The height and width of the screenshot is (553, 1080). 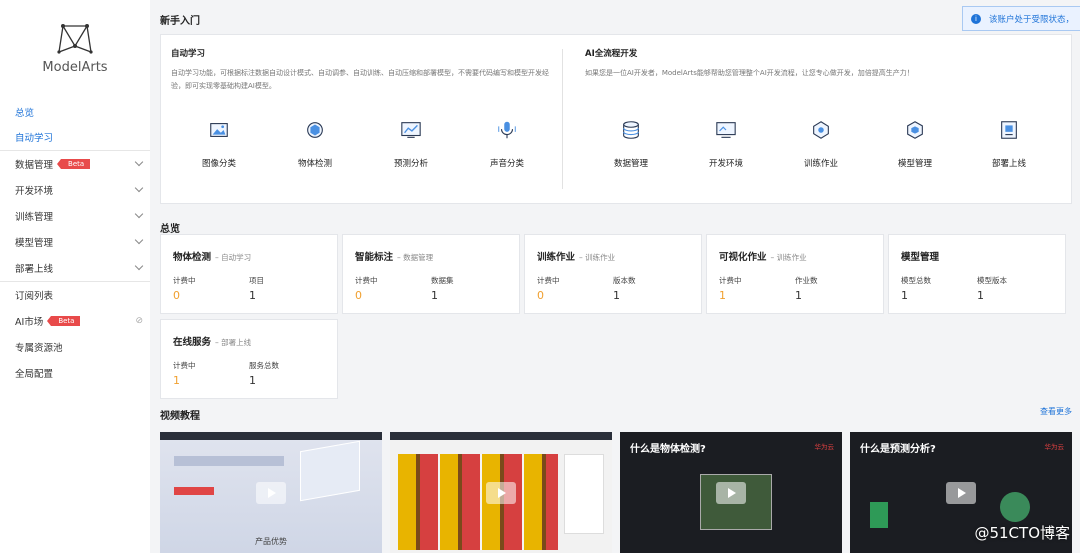 What do you see at coordinates (1056, 411) in the screenshot?
I see `view-more-link: 查看更多` at bounding box center [1056, 411].